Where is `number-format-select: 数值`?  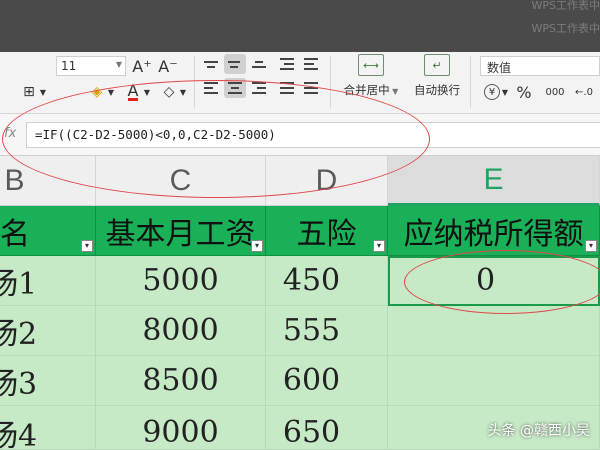
number-format-select: 数值 is located at coordinates (540, 66).